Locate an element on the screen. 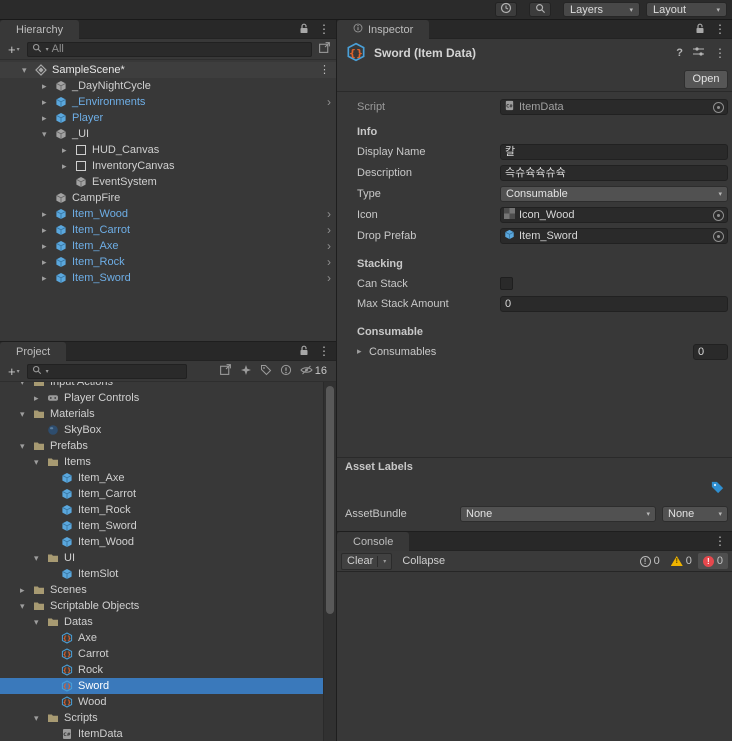  search-by-type-icon is located at coordinates (246, 371).